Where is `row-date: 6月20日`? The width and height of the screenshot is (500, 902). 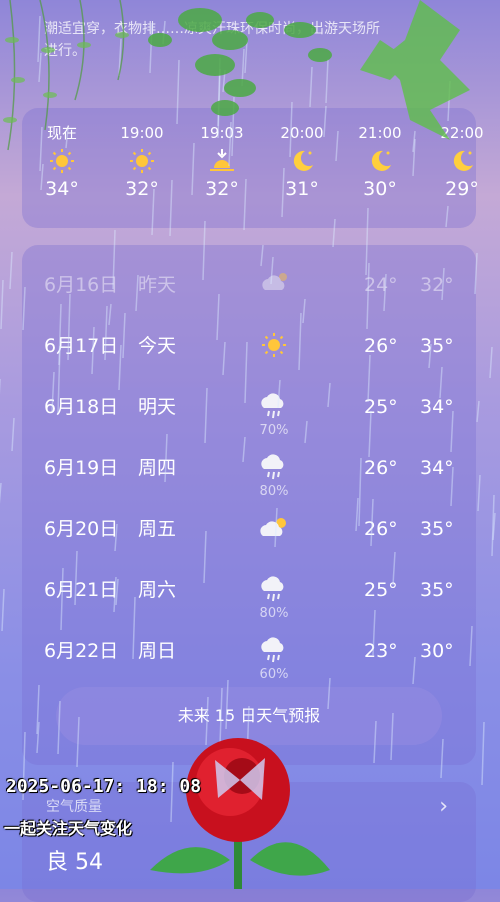 row-date: 6月20日 is located at coordinates (81, 529).